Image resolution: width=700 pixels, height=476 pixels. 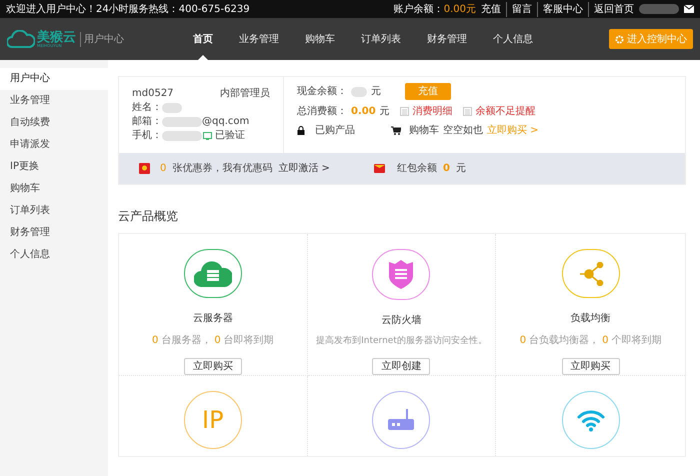 What do you see at coordinates (447, 39) in the screenshot?
I see `nav-tab: 财务管理` at bounding box center [447, 39].